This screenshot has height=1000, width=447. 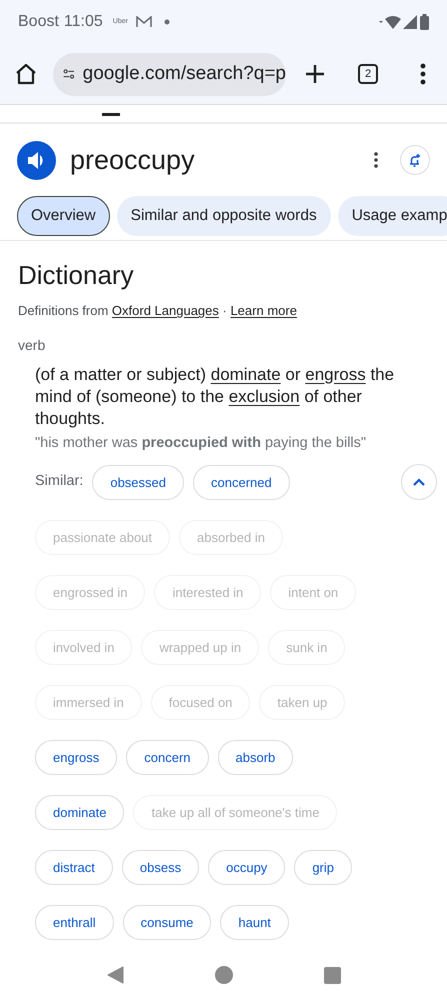 I want to click on battery-icon, so click(x=424, y=22).